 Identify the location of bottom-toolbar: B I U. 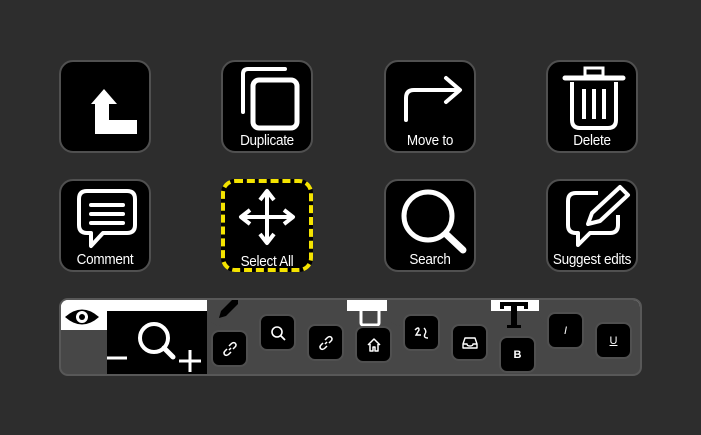
(350, 337).